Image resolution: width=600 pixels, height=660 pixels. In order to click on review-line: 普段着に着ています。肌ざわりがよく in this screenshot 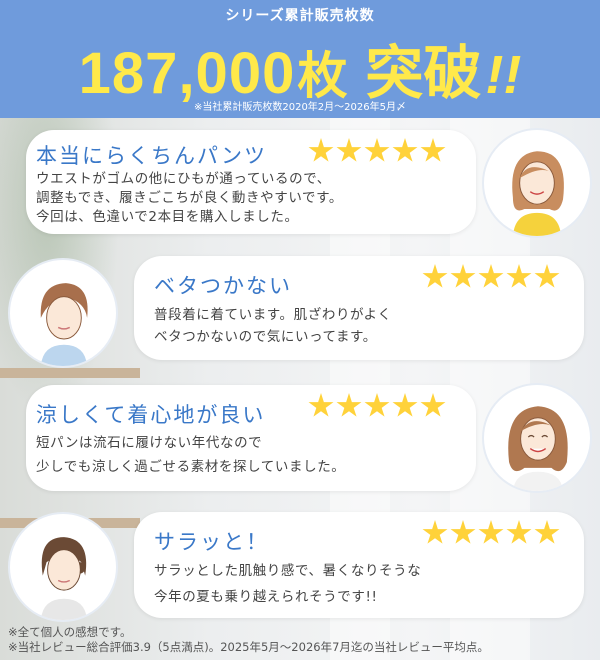, I will do `click(273, 315)`.